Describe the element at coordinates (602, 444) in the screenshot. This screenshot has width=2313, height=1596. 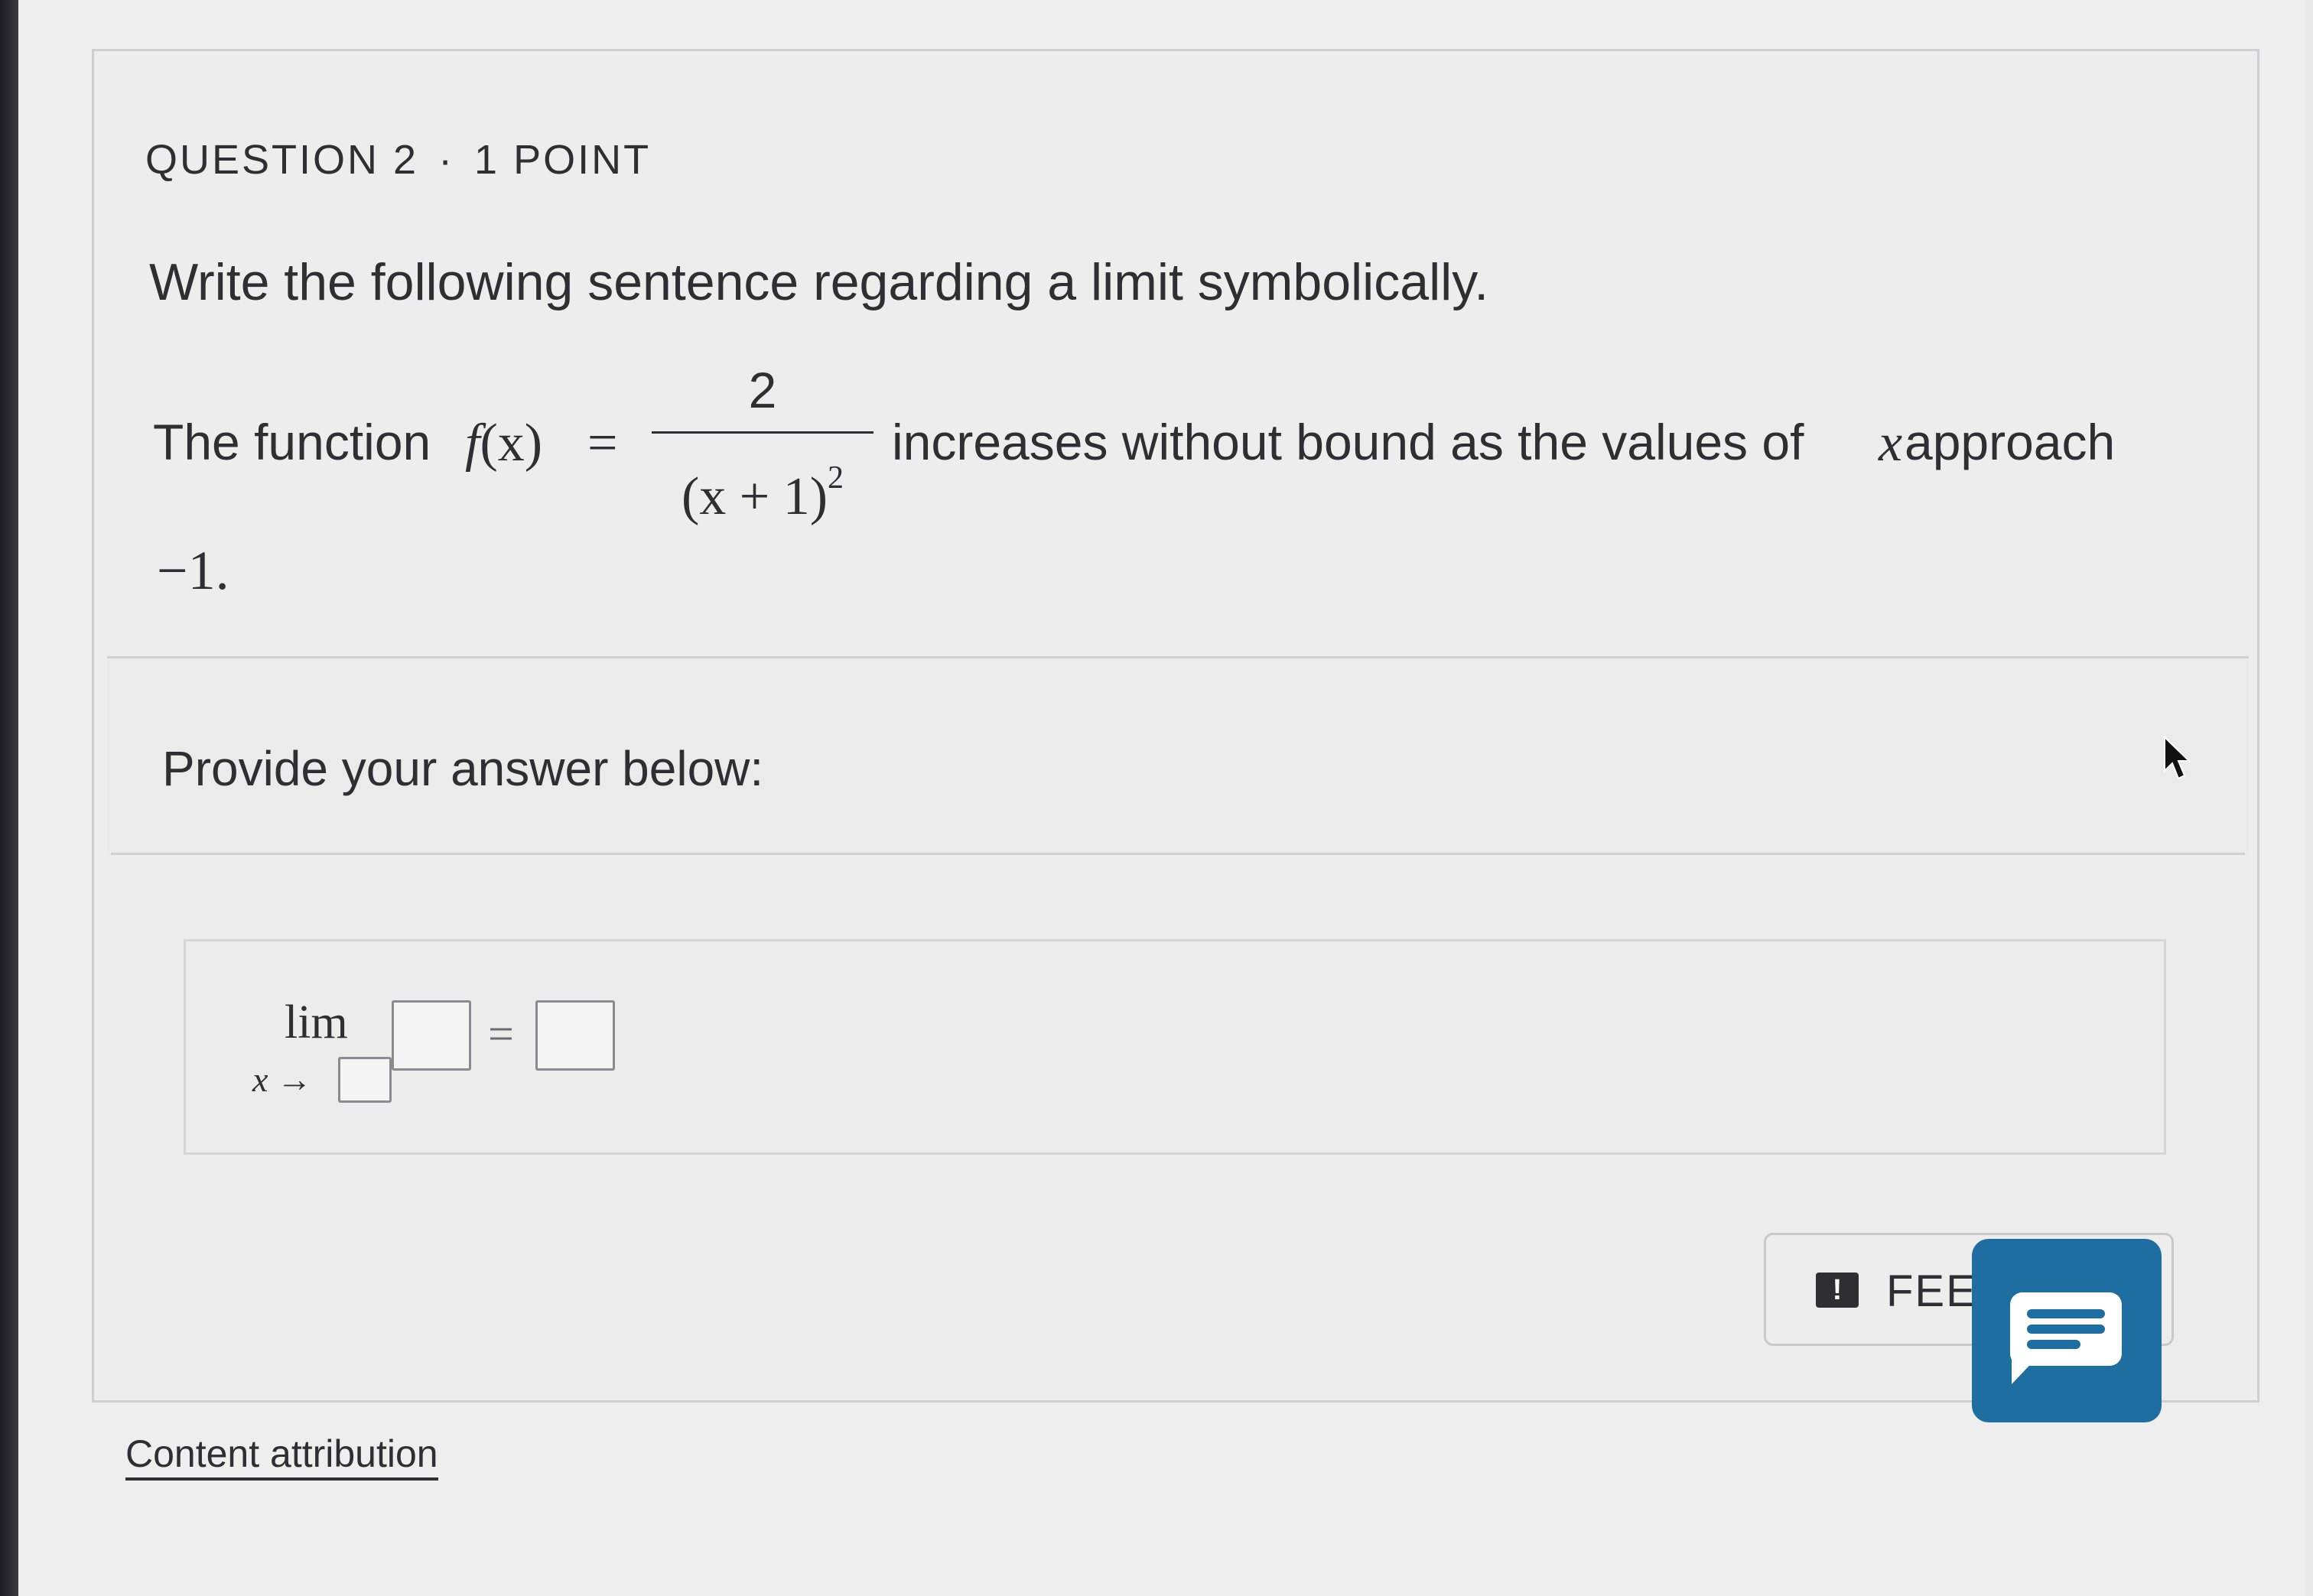
I see `equals-sign: =` at that location.